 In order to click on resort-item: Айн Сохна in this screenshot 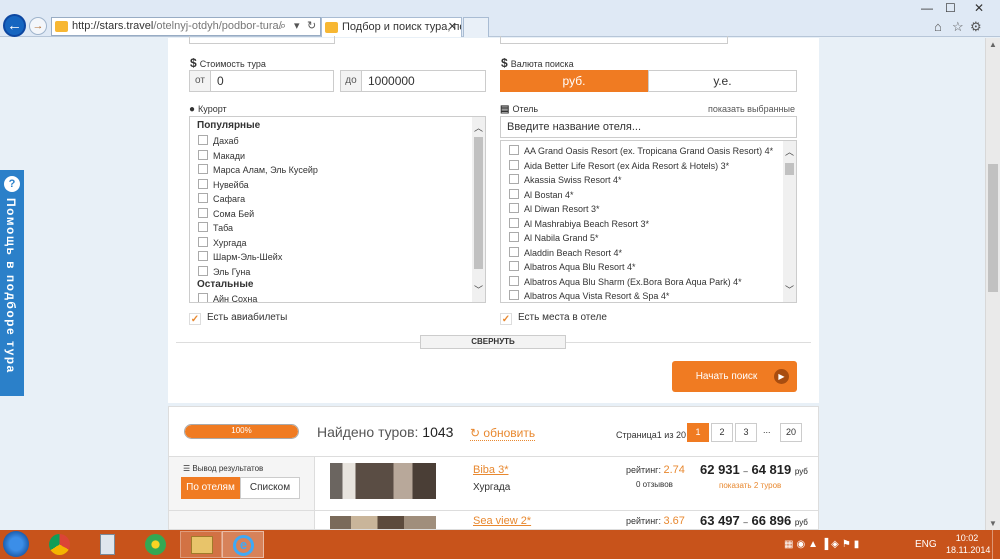, I will do `click(227, 297)`.